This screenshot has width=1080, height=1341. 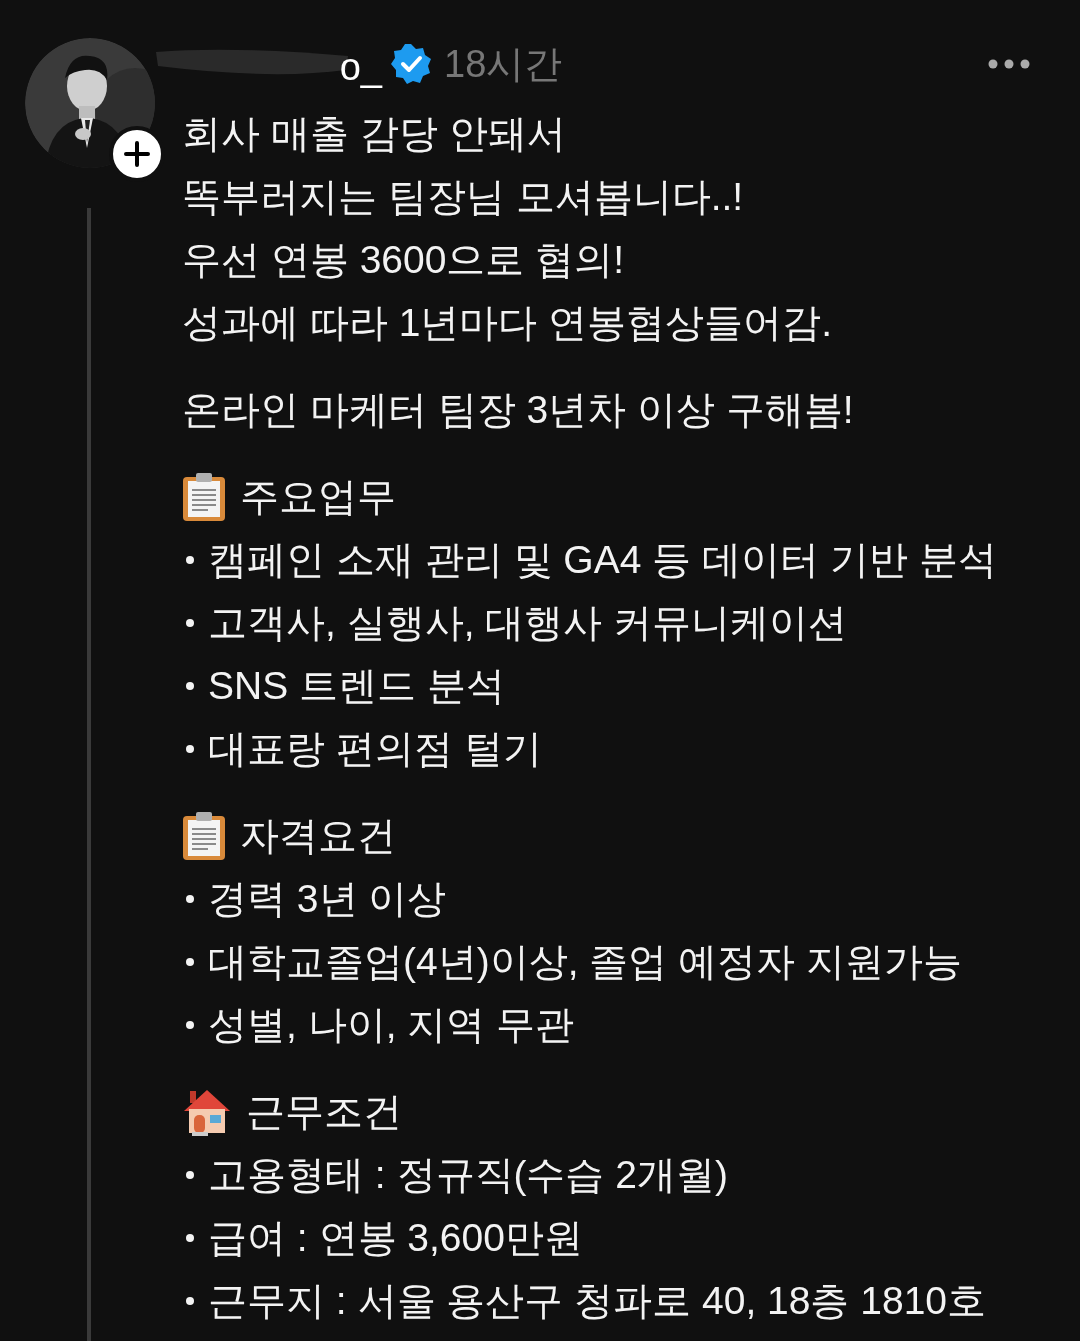 I want to click on bullet-text: 근무지 : 서울 용산구 청파로 40, 18층 1810호, so click(x=597, y=1301).